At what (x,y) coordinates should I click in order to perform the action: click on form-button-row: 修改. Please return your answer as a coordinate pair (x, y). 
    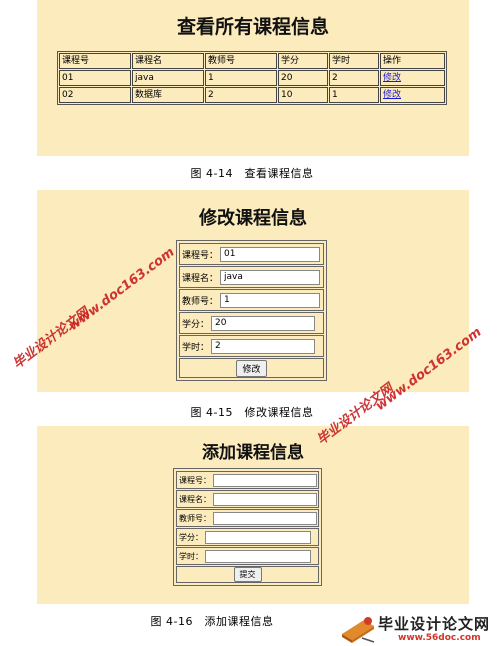
    Looking at the image, I should click on (251, 368).